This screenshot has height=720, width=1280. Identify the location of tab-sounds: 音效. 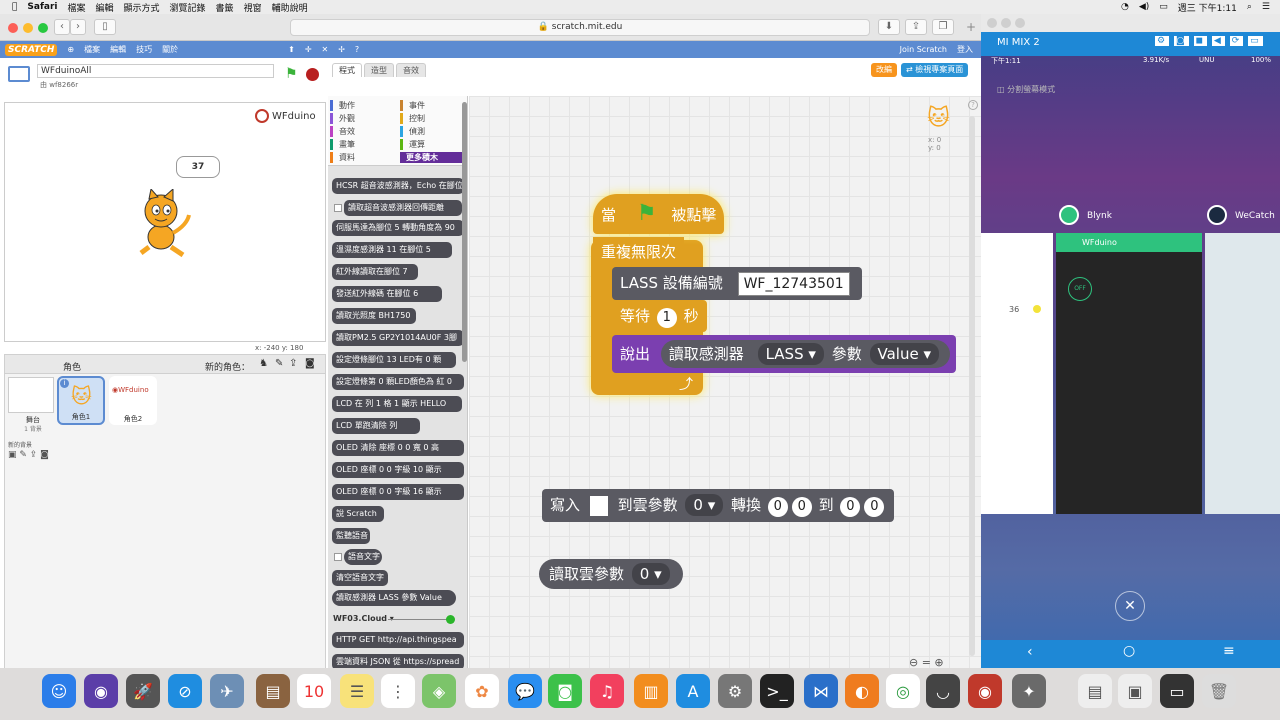
(411, 70).